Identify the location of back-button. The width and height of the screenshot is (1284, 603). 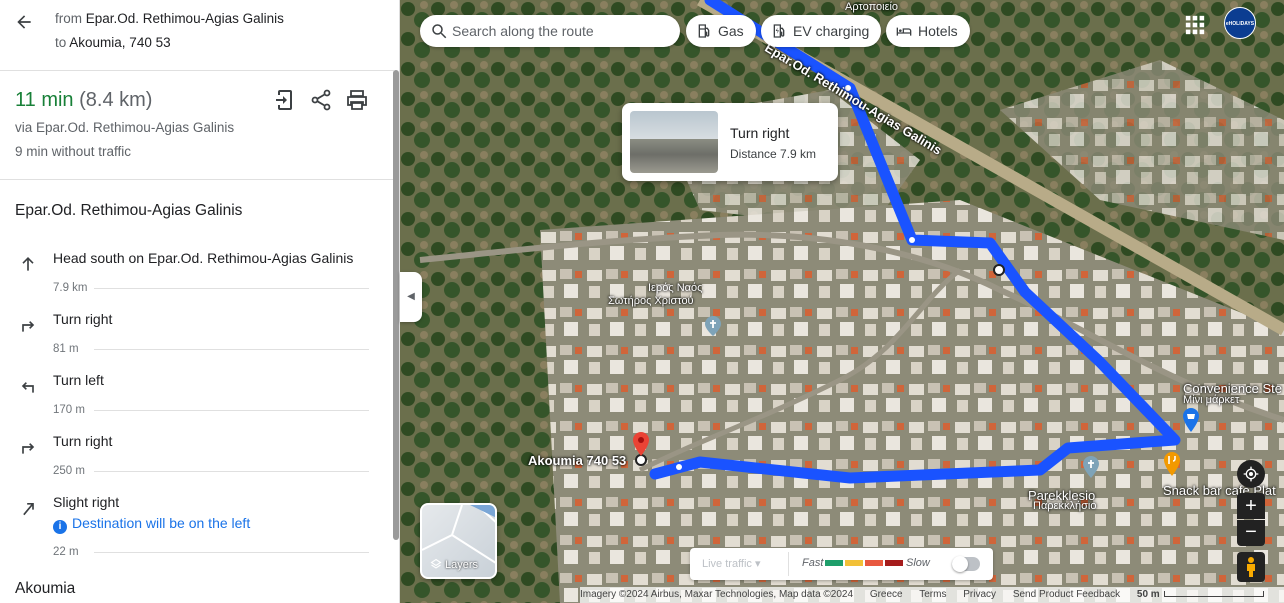
(24, 22).